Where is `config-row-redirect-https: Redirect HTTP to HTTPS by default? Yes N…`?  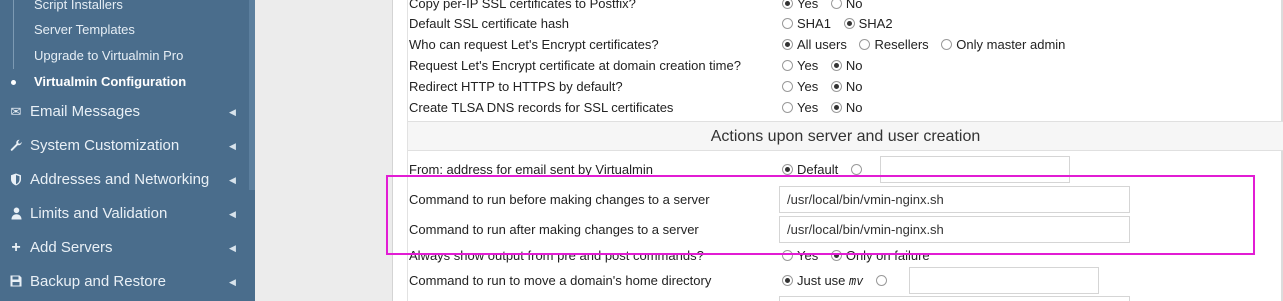
config-row-redirect-https: Redirect HTTP to HTTPS by default? Yes N… is located at coordinates (844, 87).